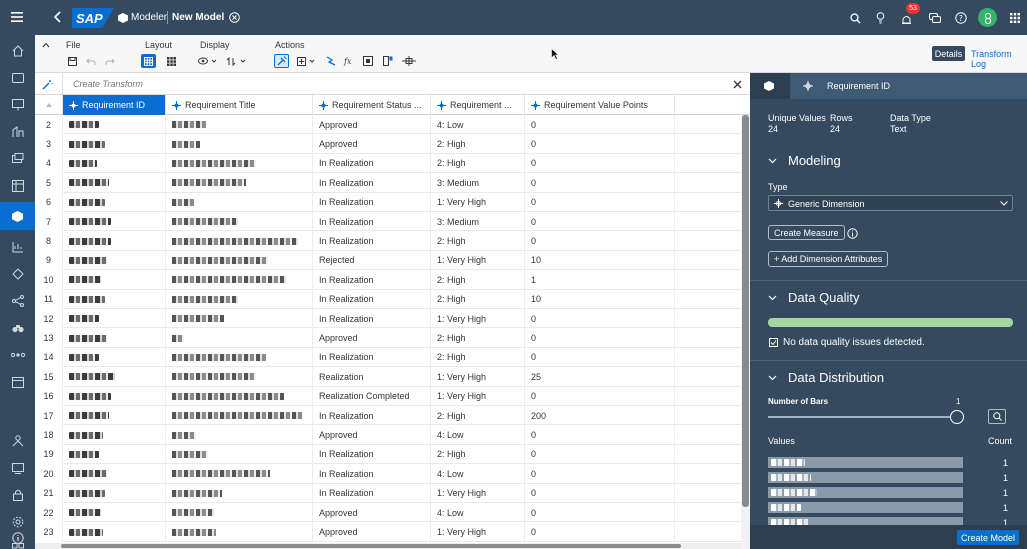 The image size is (1027, 549). I want to click on close-icon, so click(737, 84).